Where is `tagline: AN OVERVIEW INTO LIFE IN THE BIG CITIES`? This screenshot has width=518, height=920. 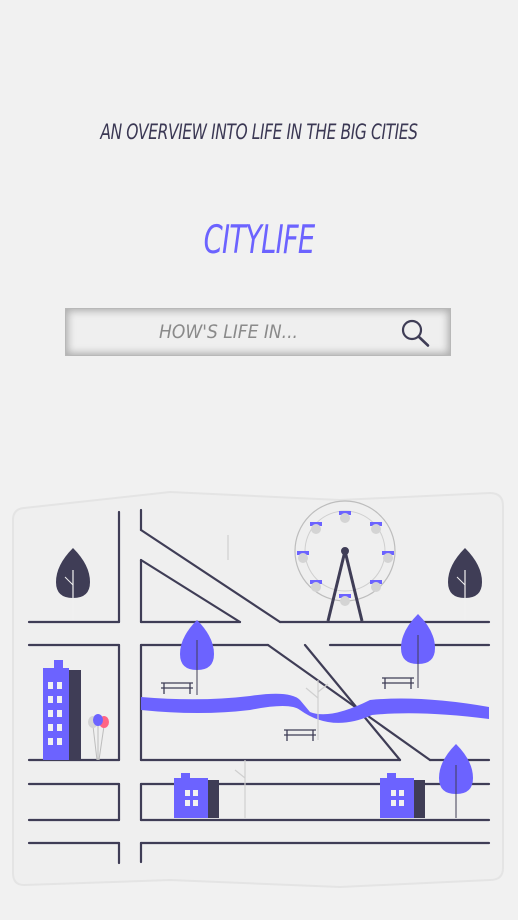 tagline: AN OVERVIEW INTO LIFE IN THE BIG CITIES is located at coordinates (259, 132).